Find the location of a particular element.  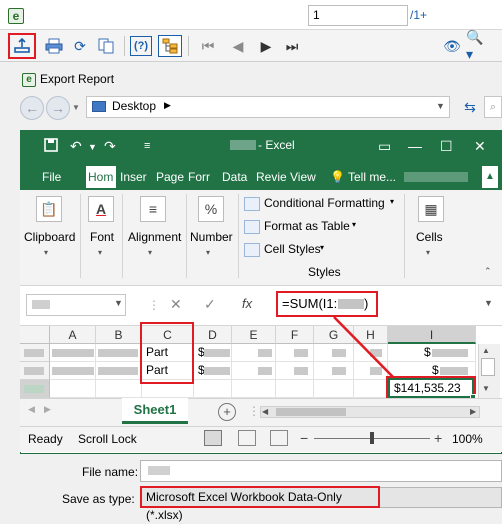

save-icon is located at coordinates (51, 146).